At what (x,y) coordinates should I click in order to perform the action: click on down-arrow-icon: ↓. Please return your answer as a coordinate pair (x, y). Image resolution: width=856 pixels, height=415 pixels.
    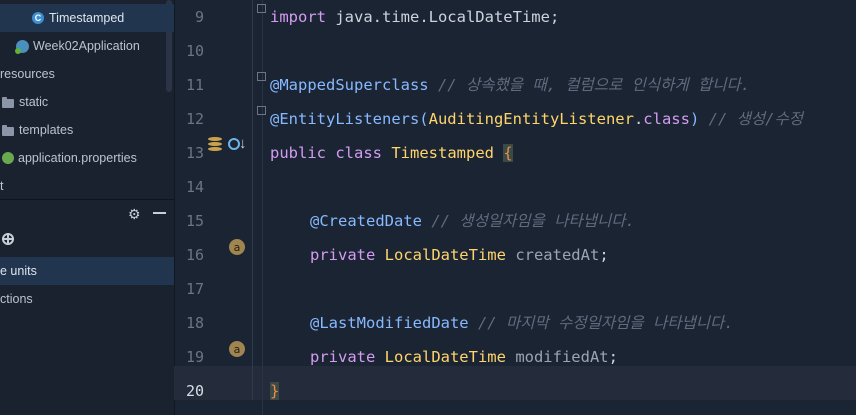
    Looking at the image, I should click on (243, 143).